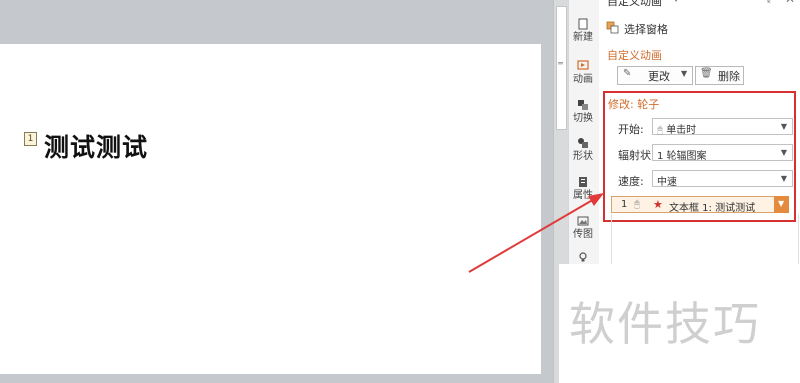  What do you see at coordinates (624, 204) in the screenshot?
I see `animation-item-number: 1` at bounding box center [624, 204].